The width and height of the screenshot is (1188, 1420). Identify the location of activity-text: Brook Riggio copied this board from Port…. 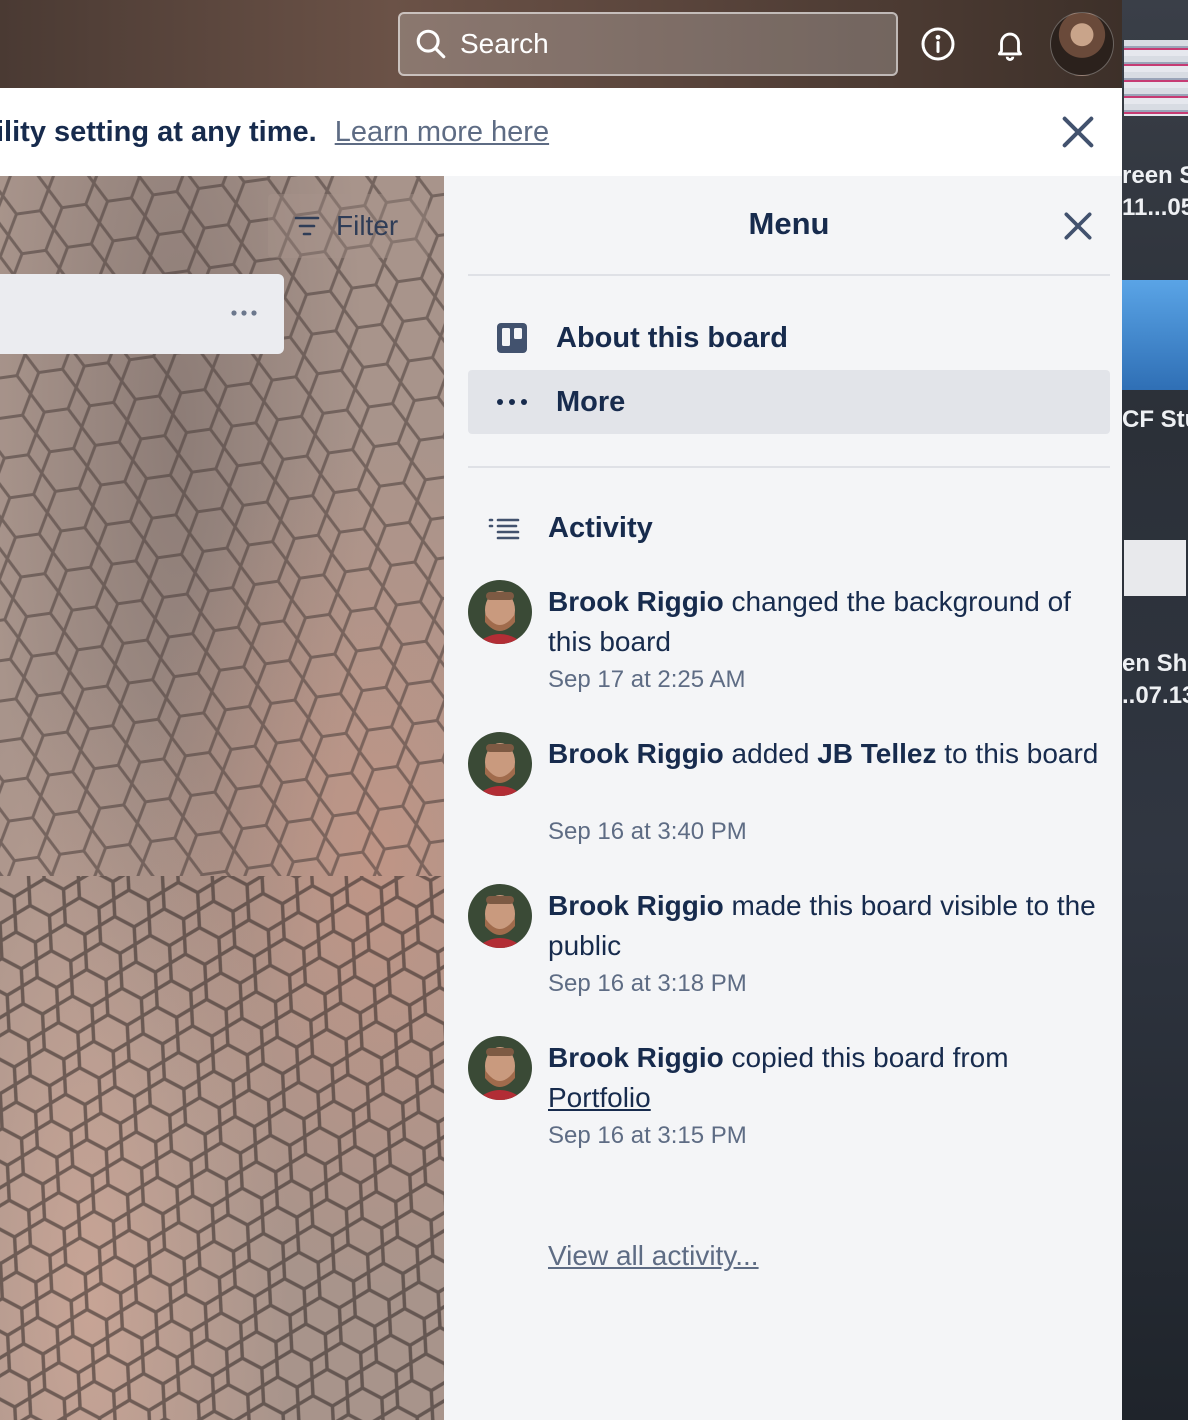
(828, 1078).